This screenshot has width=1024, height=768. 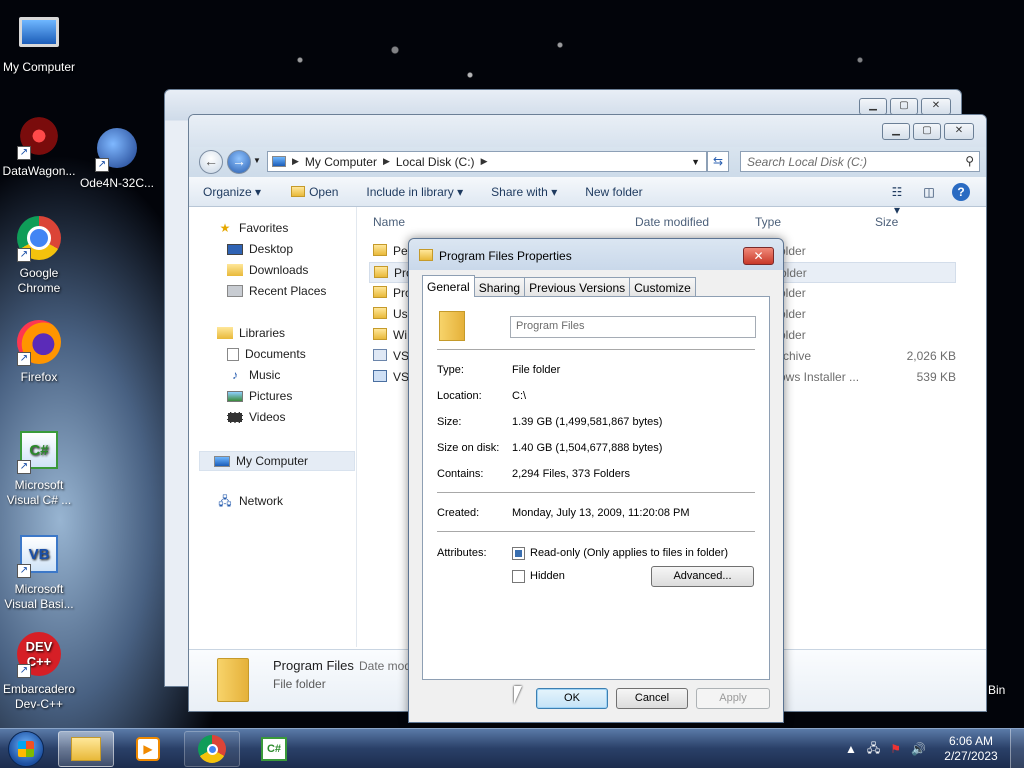 What do you see at coordinates (633, 327) in the screenshot?
I see `folder-name-field: Program Files` at bounding box center [633, 327].